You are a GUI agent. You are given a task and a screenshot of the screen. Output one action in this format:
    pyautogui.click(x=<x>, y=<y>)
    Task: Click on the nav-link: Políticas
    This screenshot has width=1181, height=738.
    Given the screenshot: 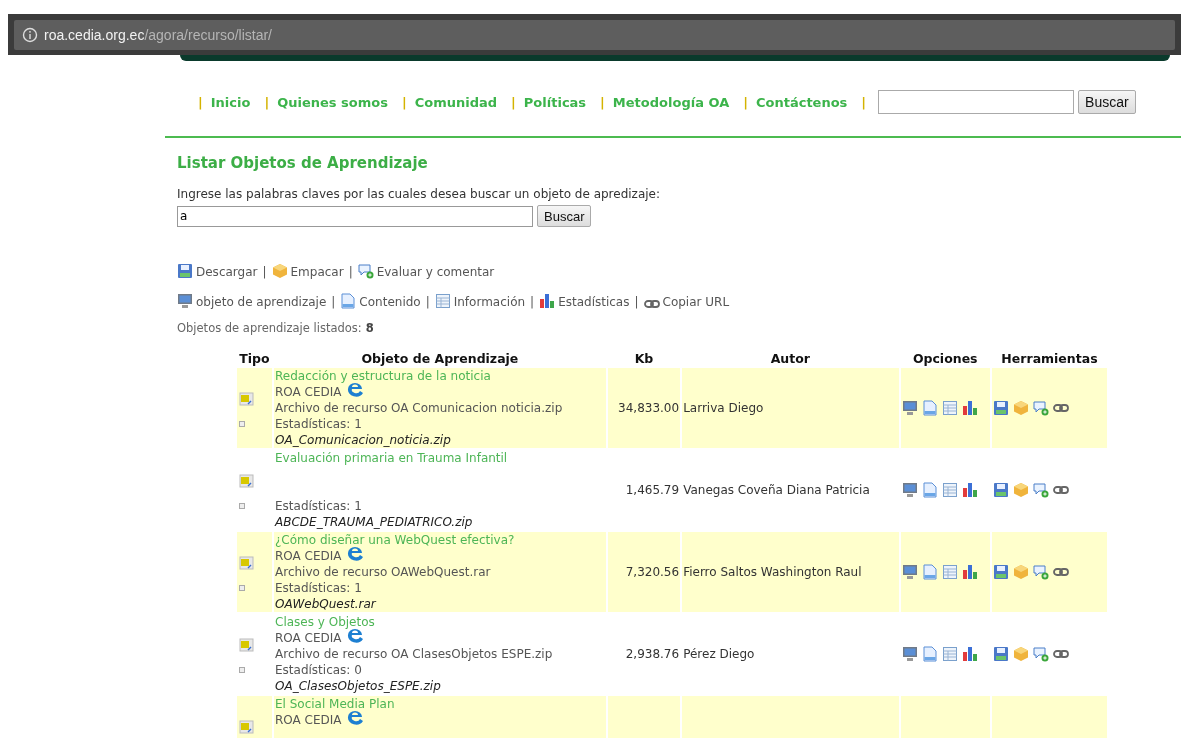 What is the action you would take?
    pyautogui.click(x=555, y=102)
    